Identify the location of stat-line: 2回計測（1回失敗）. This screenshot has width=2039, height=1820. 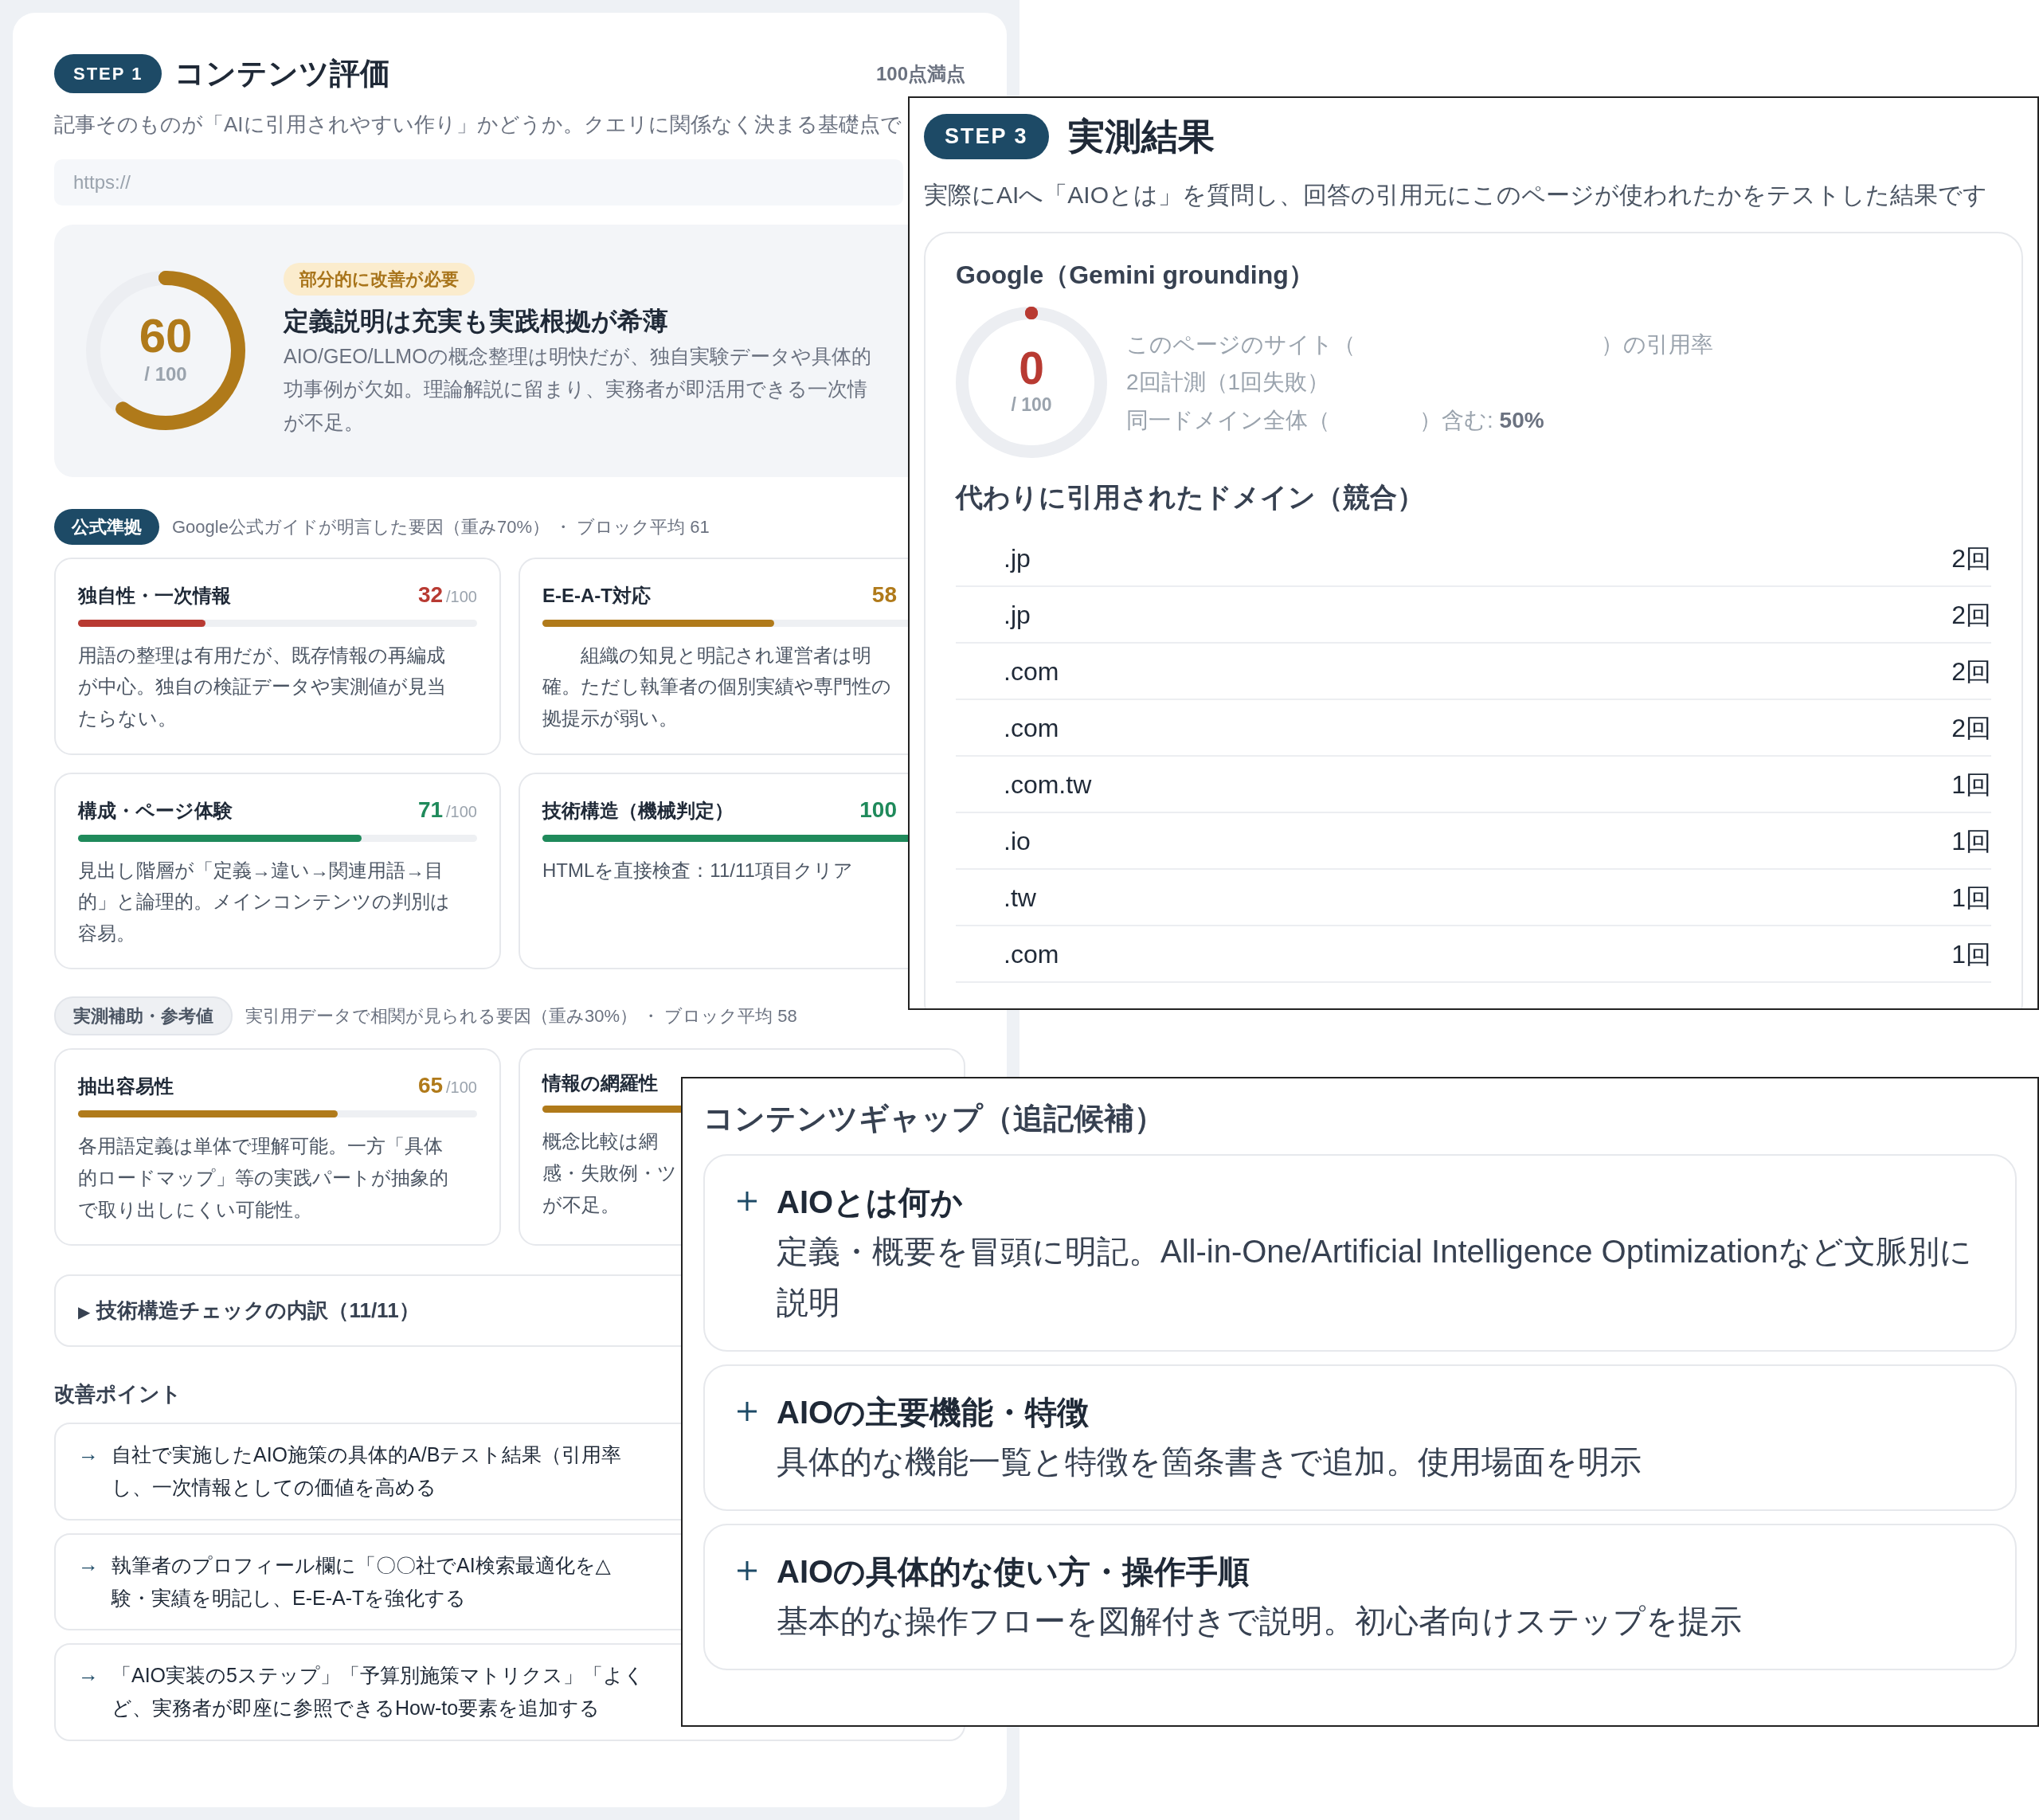
(1228, 383).